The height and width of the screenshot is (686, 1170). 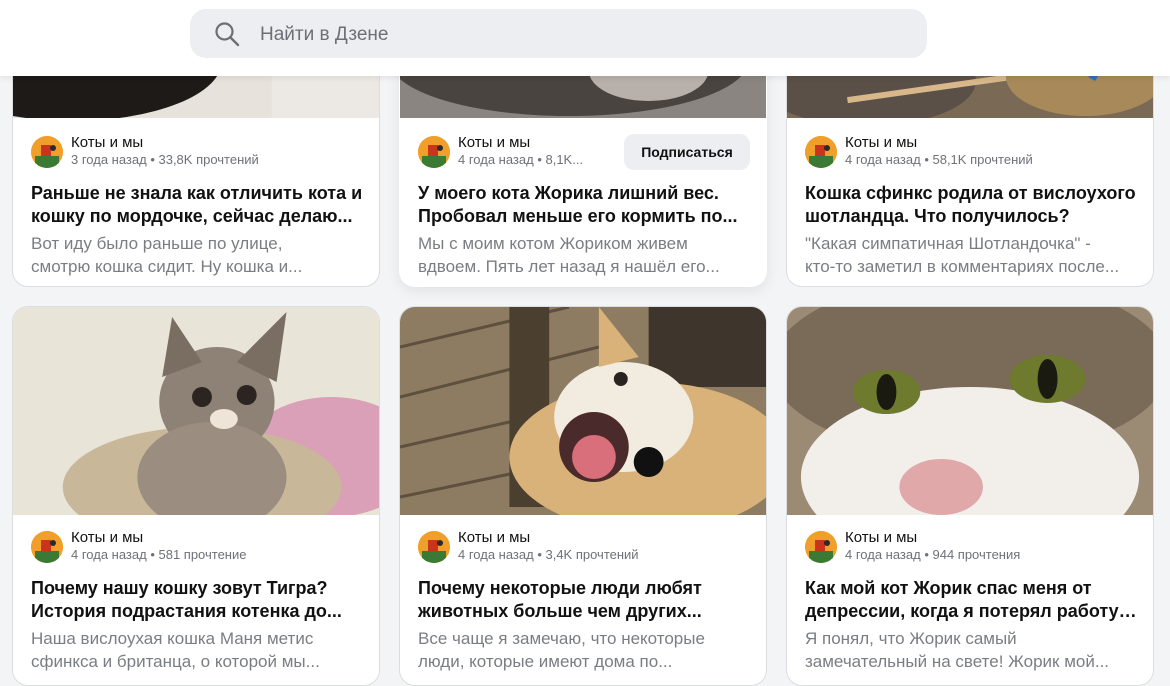 I want to click on top-bar, so click(x=585, y=38).